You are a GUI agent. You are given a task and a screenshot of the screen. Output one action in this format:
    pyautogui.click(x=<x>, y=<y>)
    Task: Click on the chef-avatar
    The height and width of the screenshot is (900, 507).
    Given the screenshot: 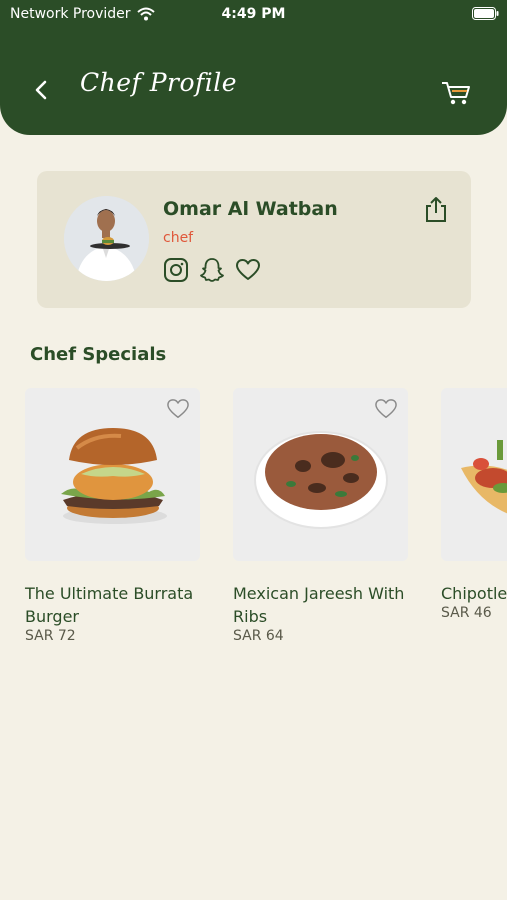 What is the action you would take?
    pyautogui.click(x=106, y=238)
    